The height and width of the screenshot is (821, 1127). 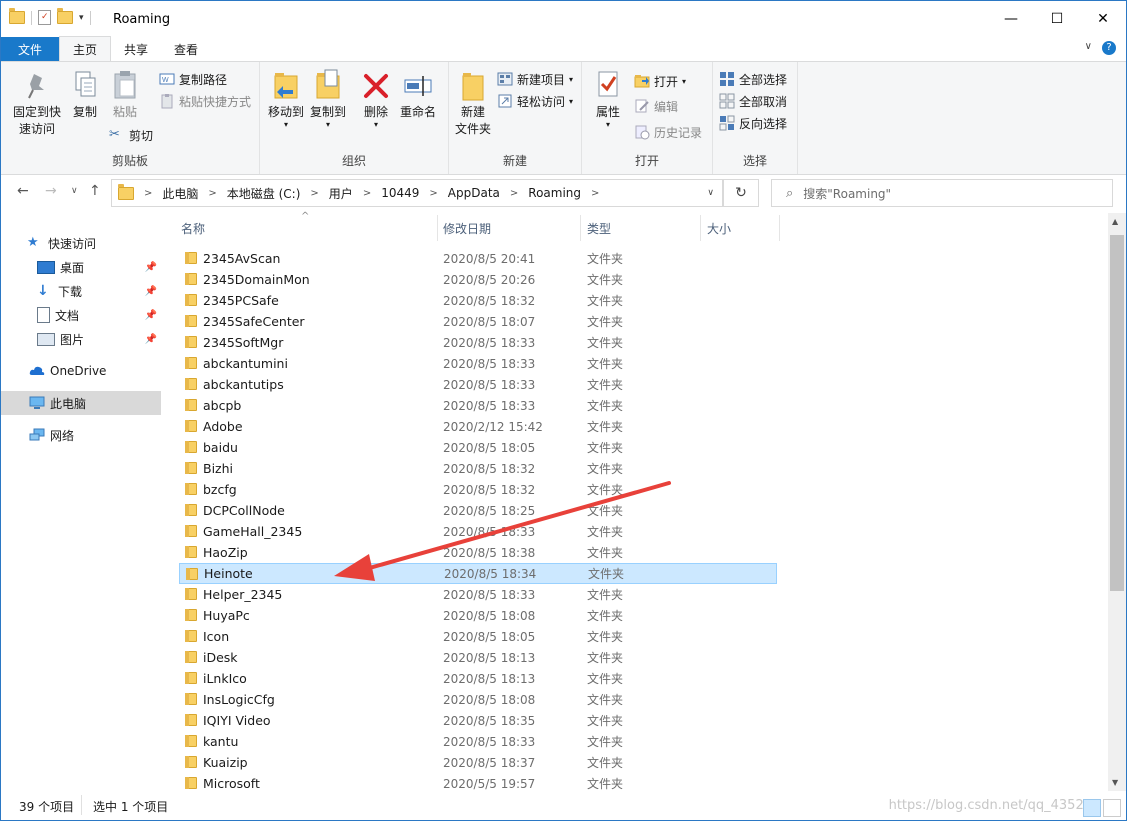 What do you see at coordinates (990, 805) in the screenshot?
I see `watermark: https://blog.csdn.net/qq_43528` at bounding box center [990, 805].